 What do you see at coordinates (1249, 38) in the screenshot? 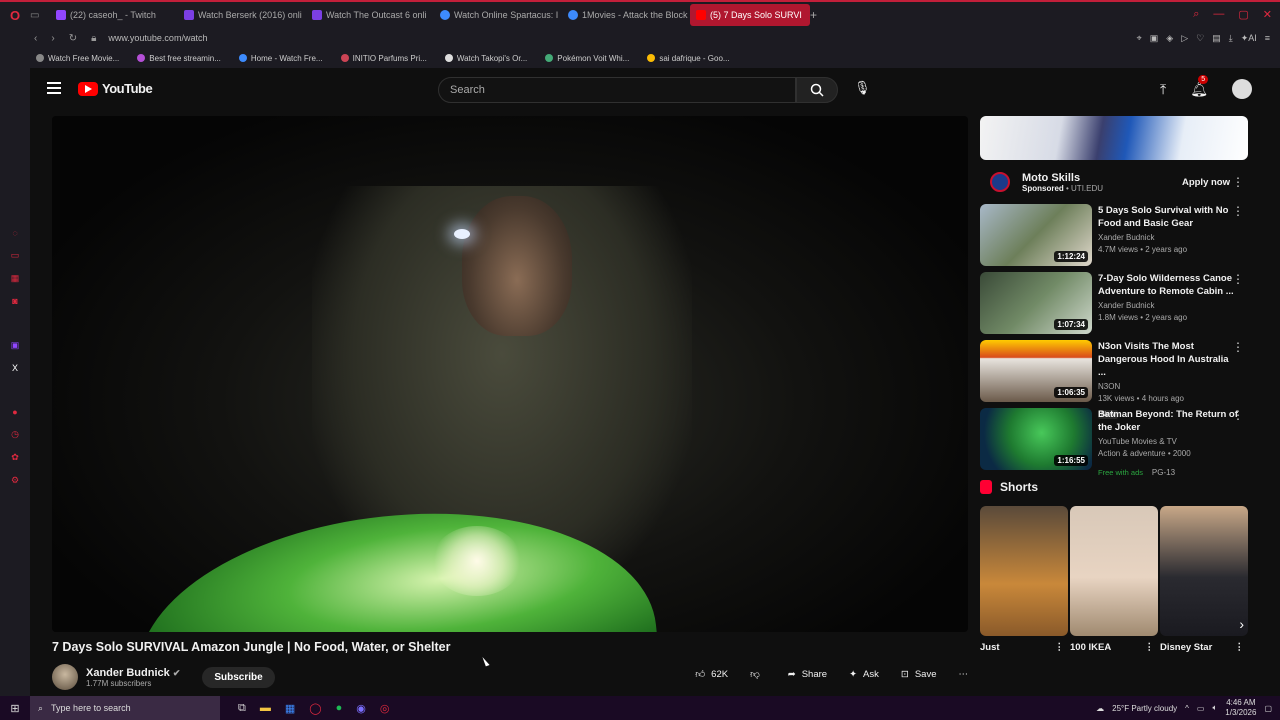
I see `ai-icon: ✦AI` at bounding box center [1249, 38].